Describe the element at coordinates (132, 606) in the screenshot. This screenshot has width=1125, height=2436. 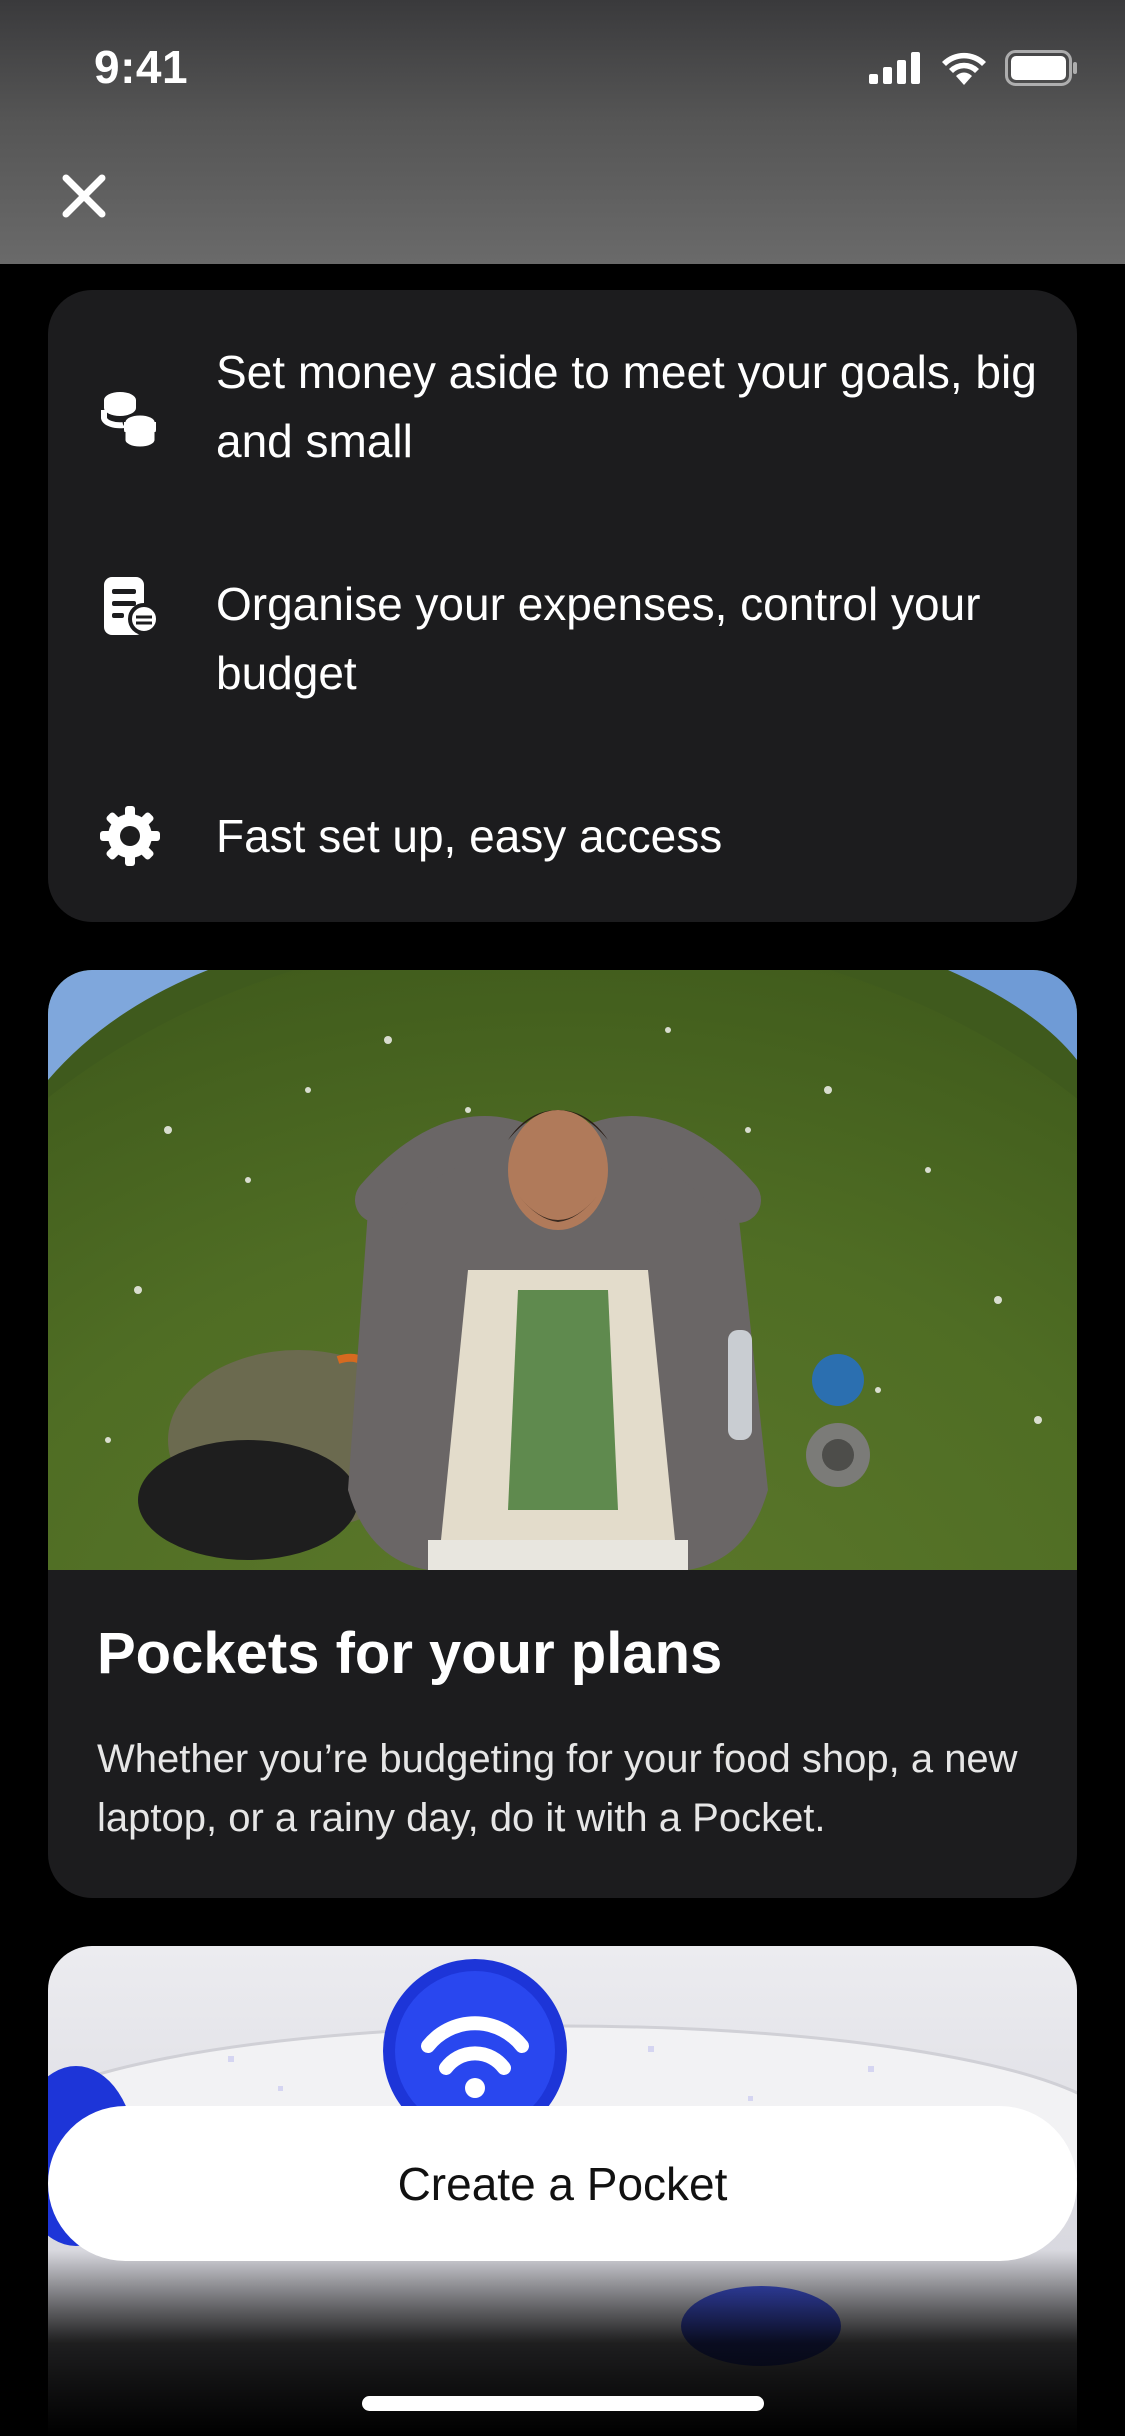
I see `receipt-coin-icon` at that location.